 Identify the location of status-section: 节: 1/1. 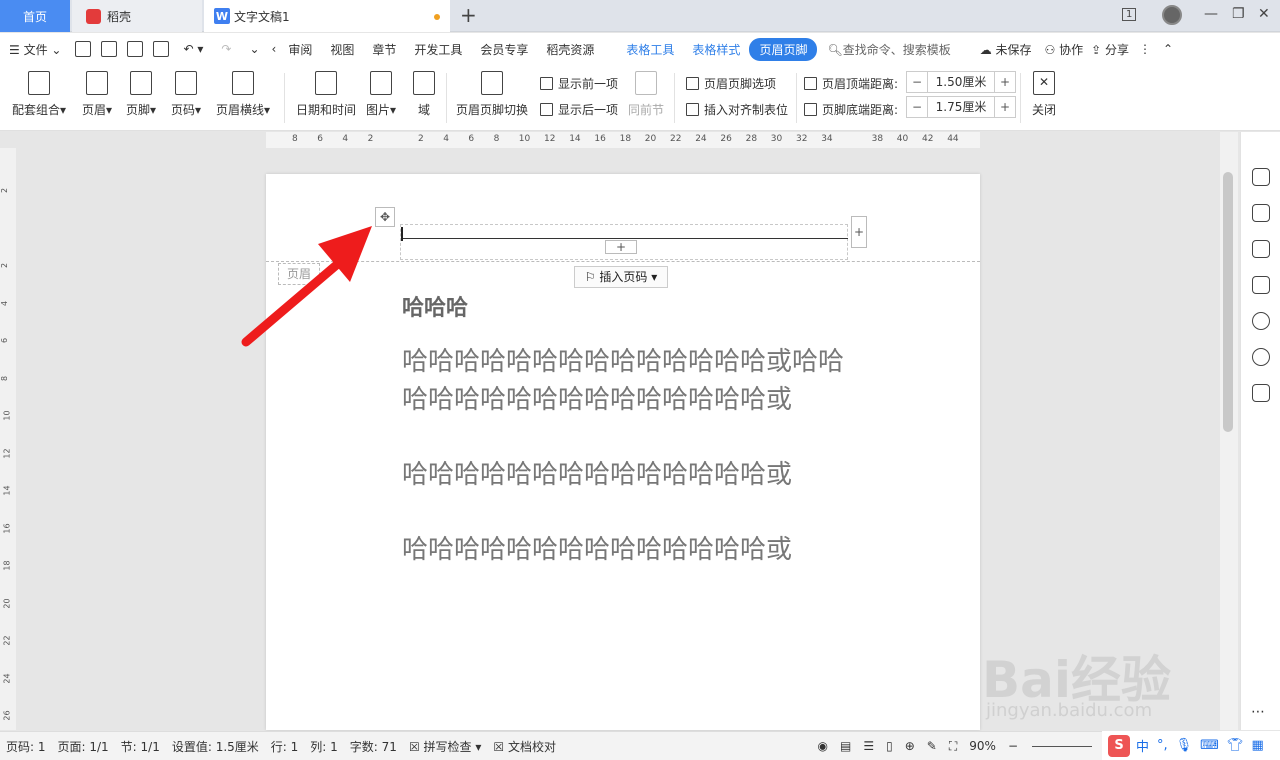
(140, 746).